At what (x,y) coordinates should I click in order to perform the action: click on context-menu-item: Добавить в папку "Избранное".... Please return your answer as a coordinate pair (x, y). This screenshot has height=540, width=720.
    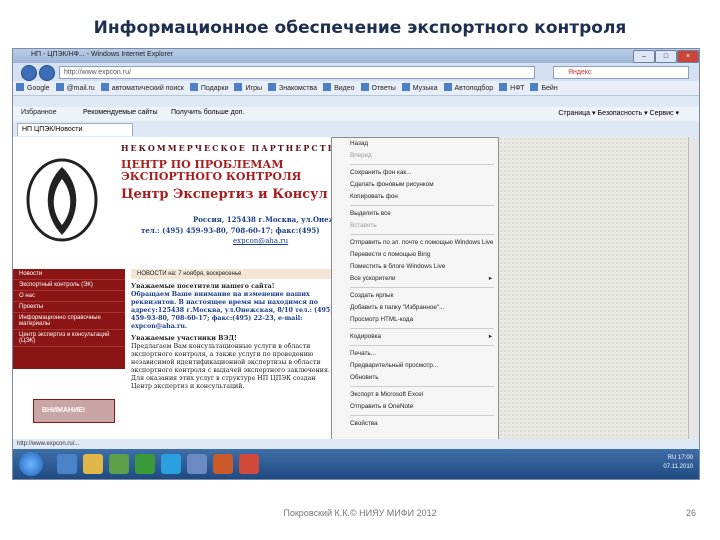
    Looking at the image, I should click on (415, 308).